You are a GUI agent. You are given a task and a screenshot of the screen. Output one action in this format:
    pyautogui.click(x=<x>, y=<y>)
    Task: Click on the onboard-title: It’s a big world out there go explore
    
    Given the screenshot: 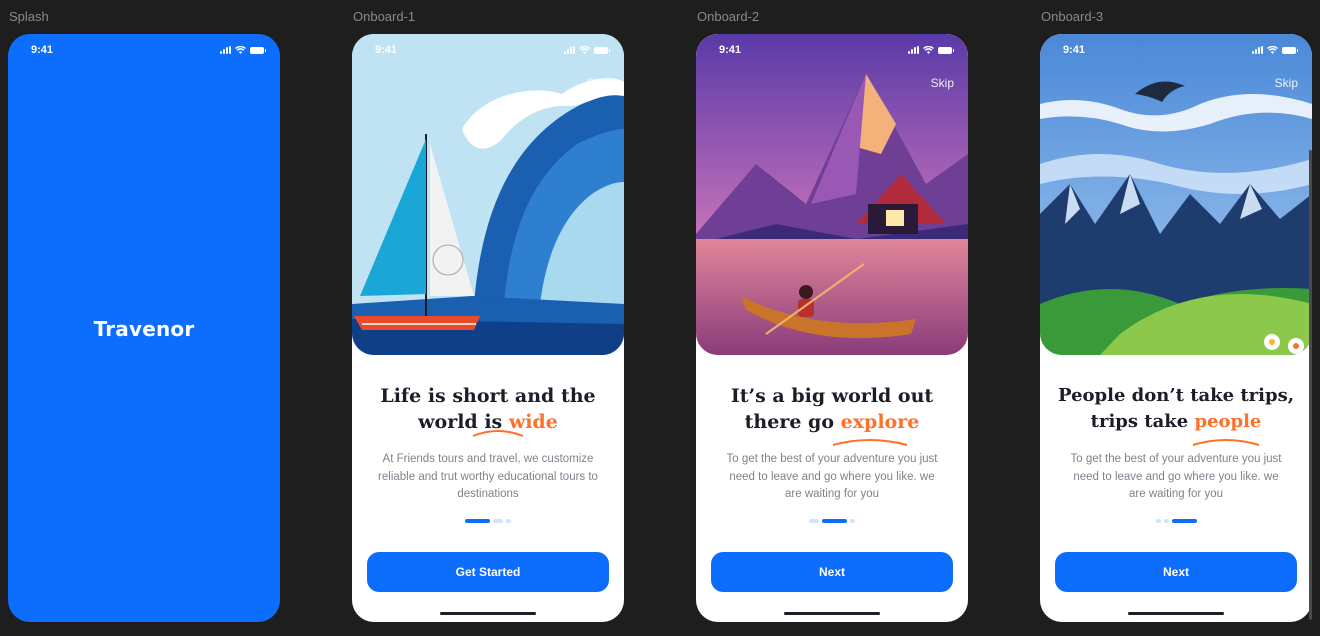 What is the action you would take?
    pyautogui.click(x=832, y=409)
    